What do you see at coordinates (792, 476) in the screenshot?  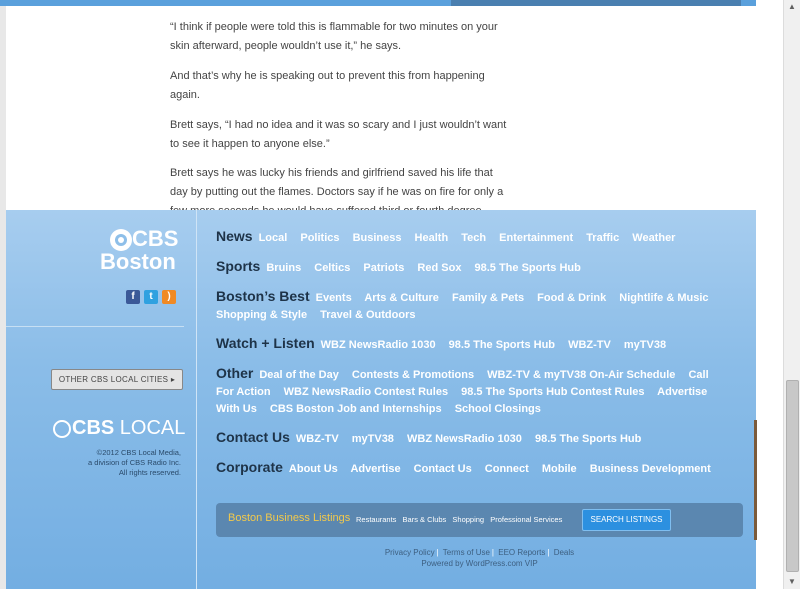 I see `scrollbar-thumb` at bounding box center [792, 476].